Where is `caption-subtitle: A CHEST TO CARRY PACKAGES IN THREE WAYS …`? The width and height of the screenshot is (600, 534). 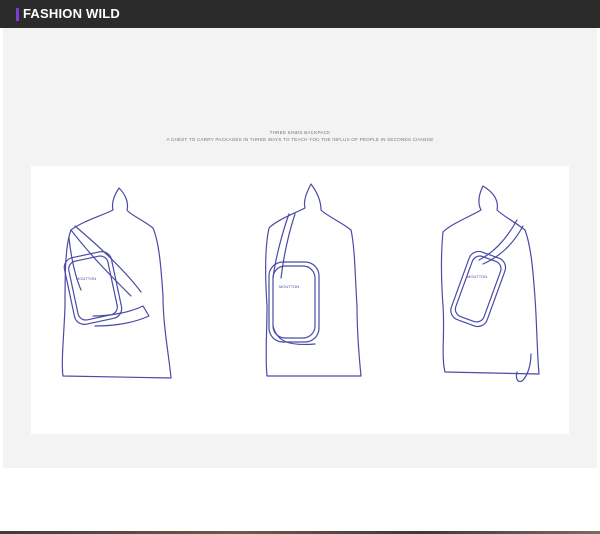 caption-subtitle: A CHEST TO CARRY PACKAGES IN THREE WAYS … is located at coordinates (300, 139).